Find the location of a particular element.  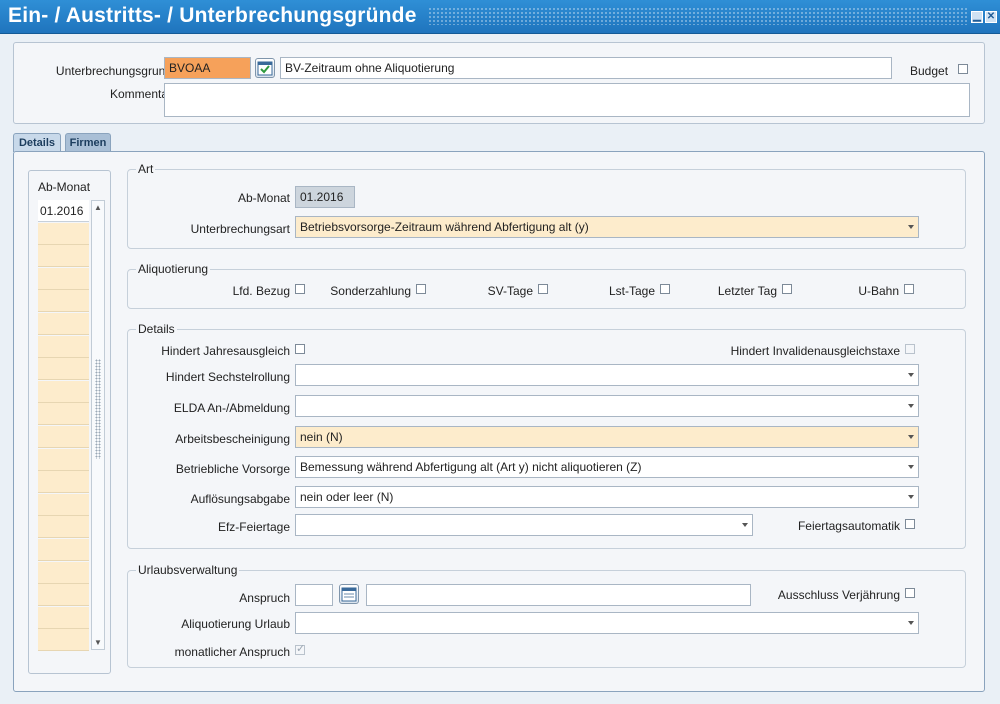

scroll-grip is located at coordinates (98, 409).